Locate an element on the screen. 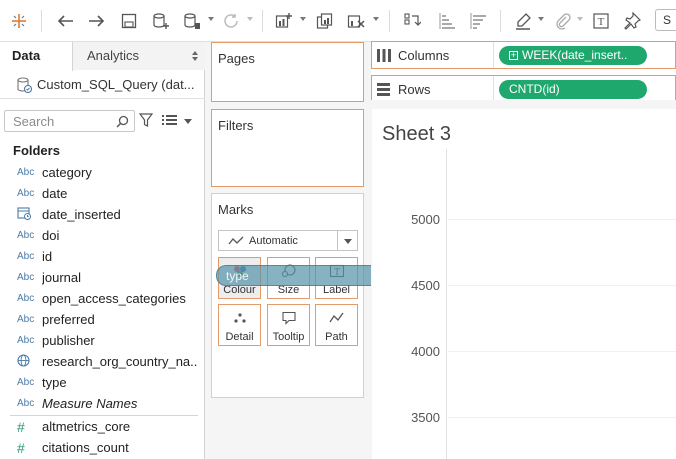  duplicate-sheet-icon is located at coordinates (325, 21).